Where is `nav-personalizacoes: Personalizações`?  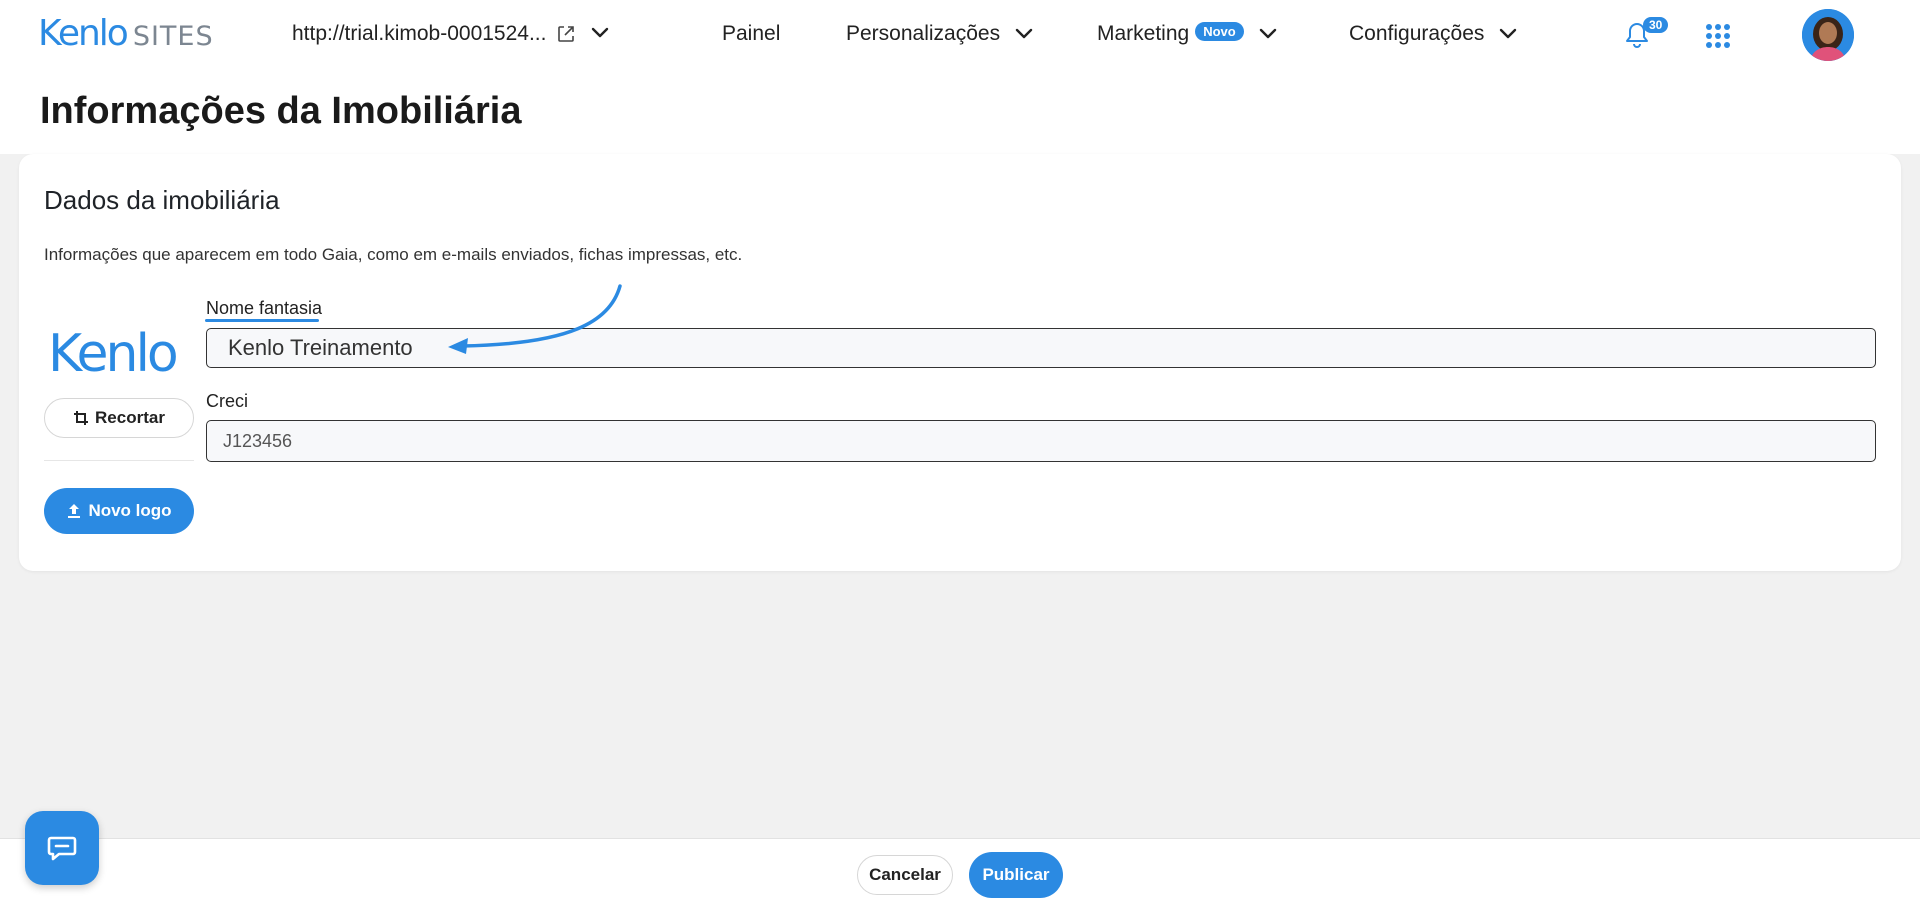 nav-personalizacoes: Personalizações is located at coordinates (940, 34).